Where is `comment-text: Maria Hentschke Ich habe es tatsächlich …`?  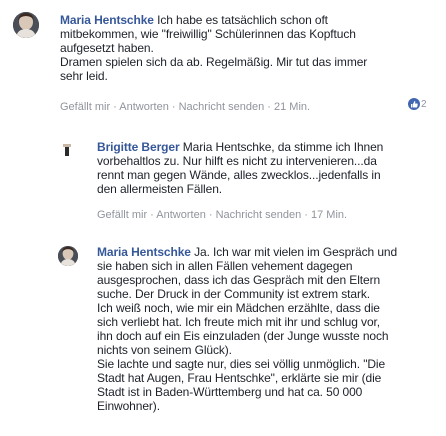
comment-text: Maria Hentschke Ich habe es tatsächlich … is located at coordinates (250, 48).